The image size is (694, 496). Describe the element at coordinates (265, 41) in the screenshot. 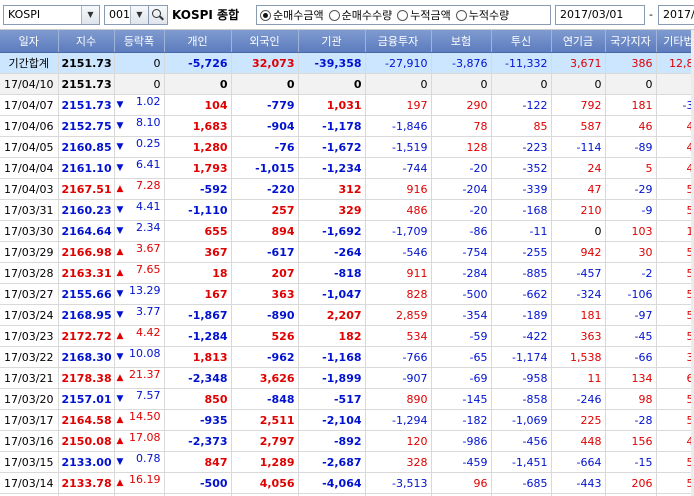

I see `column-header: 외국인` at that location.